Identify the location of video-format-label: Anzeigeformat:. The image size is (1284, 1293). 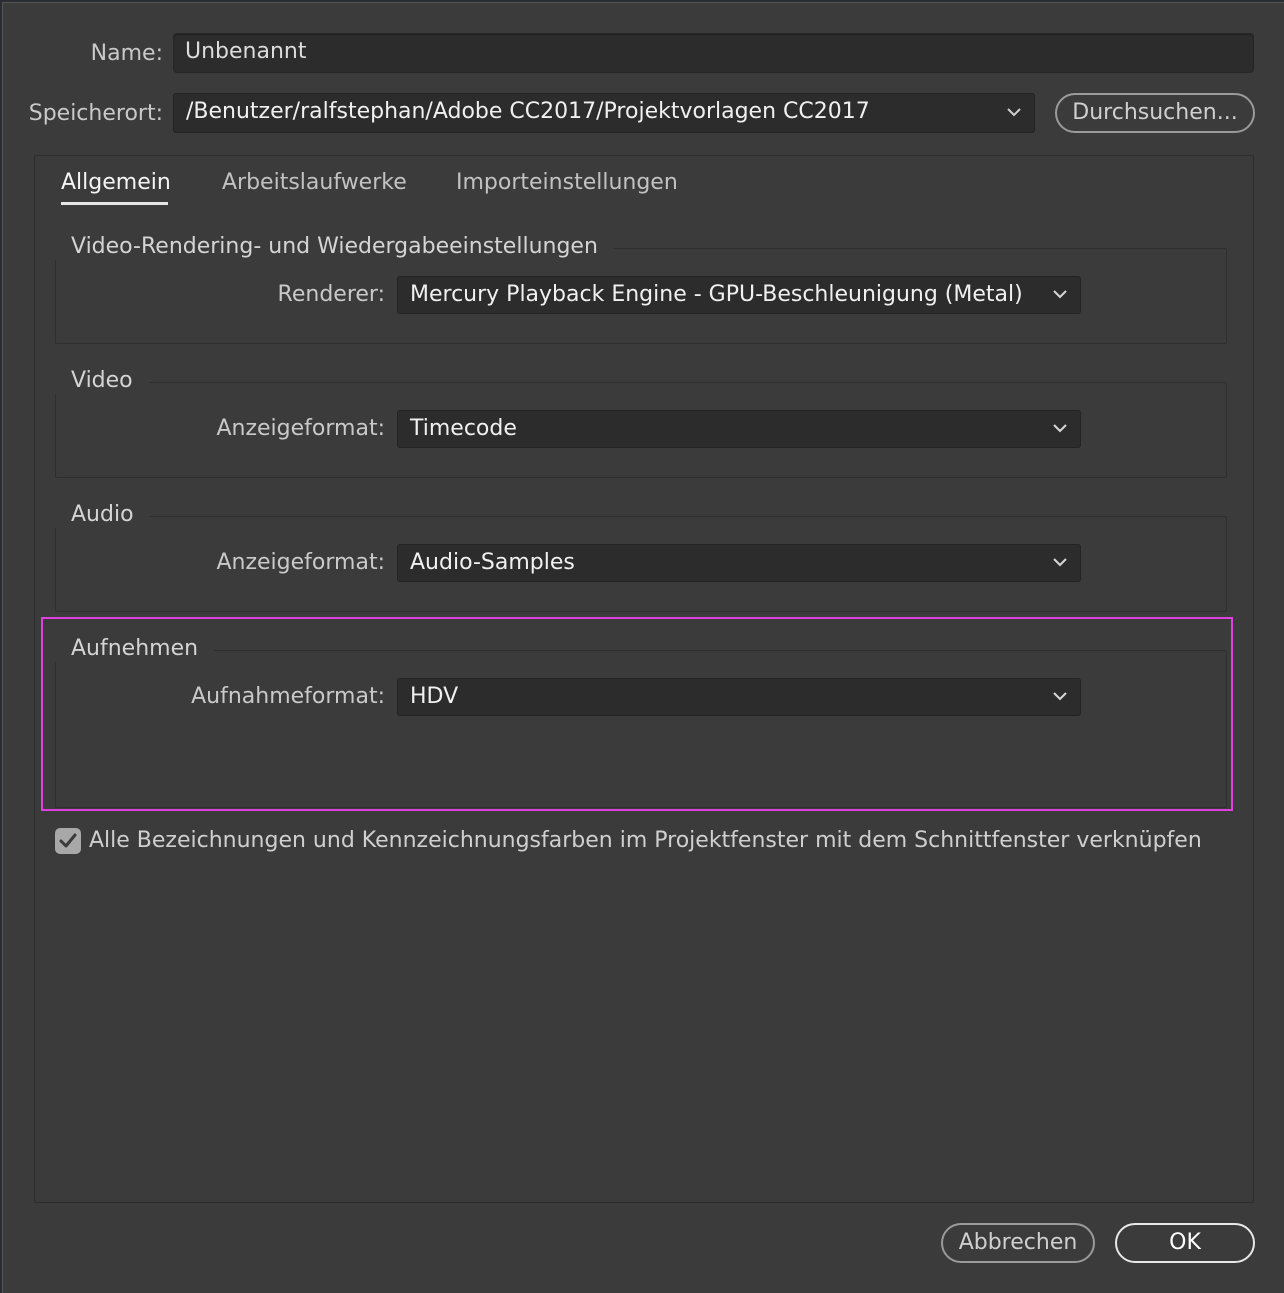
(300, 428).